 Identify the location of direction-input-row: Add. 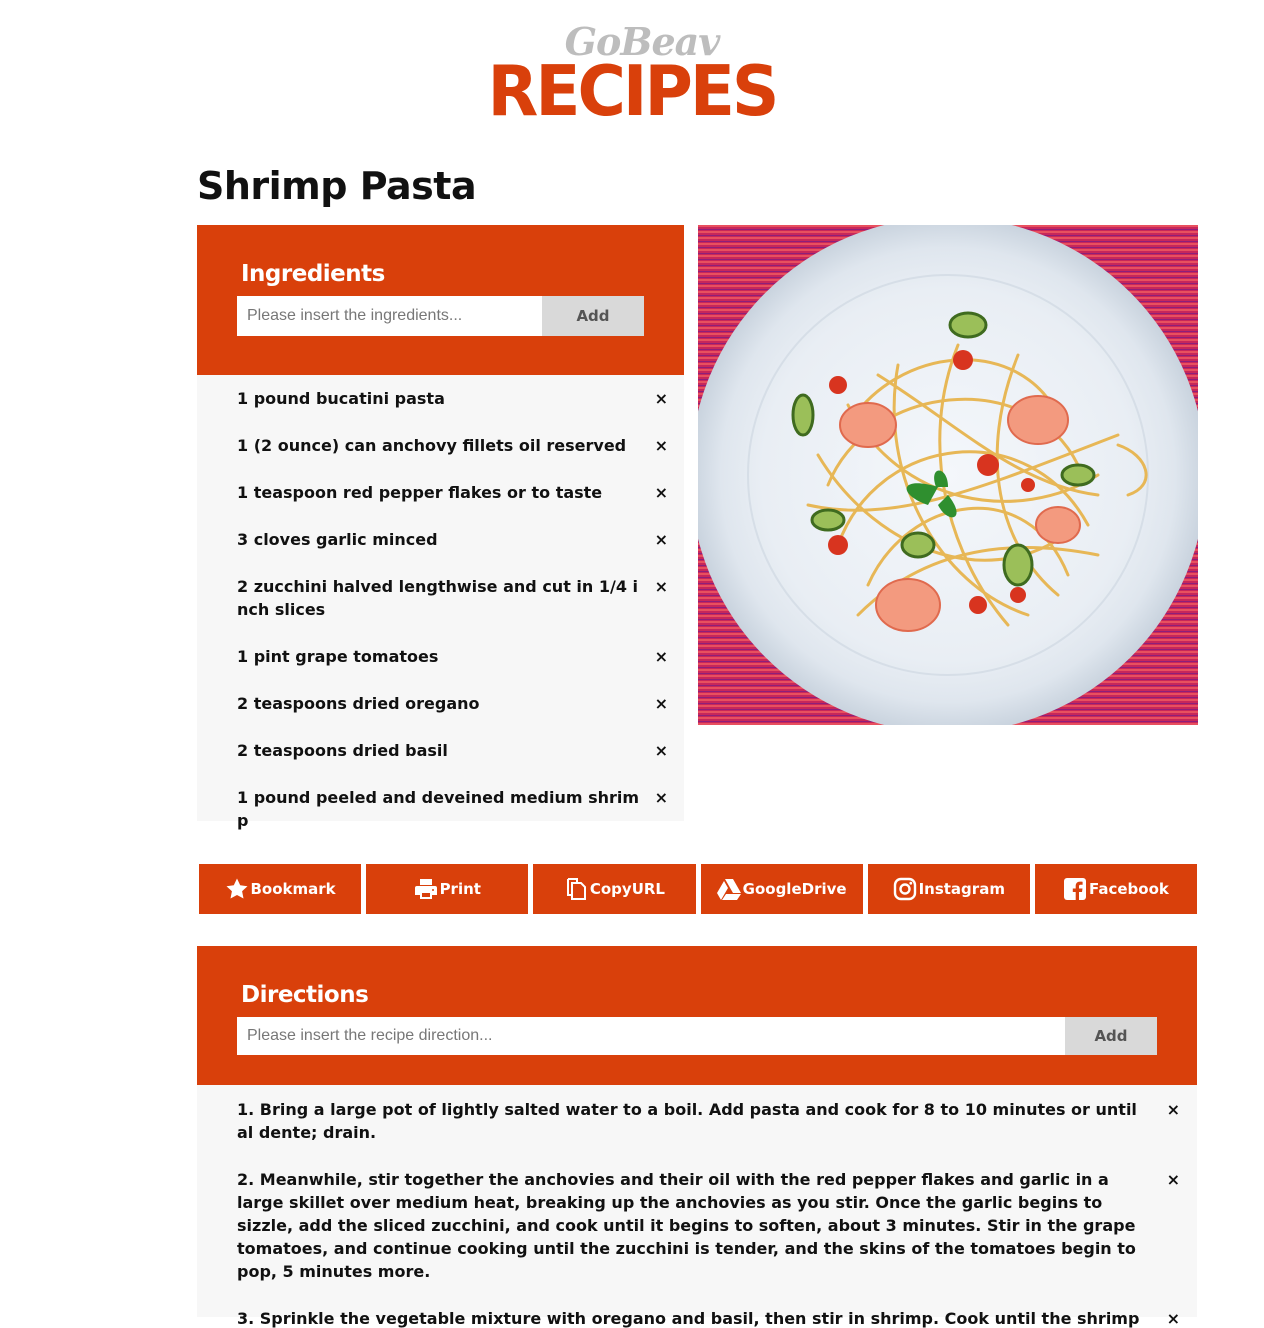
(697, 1037).